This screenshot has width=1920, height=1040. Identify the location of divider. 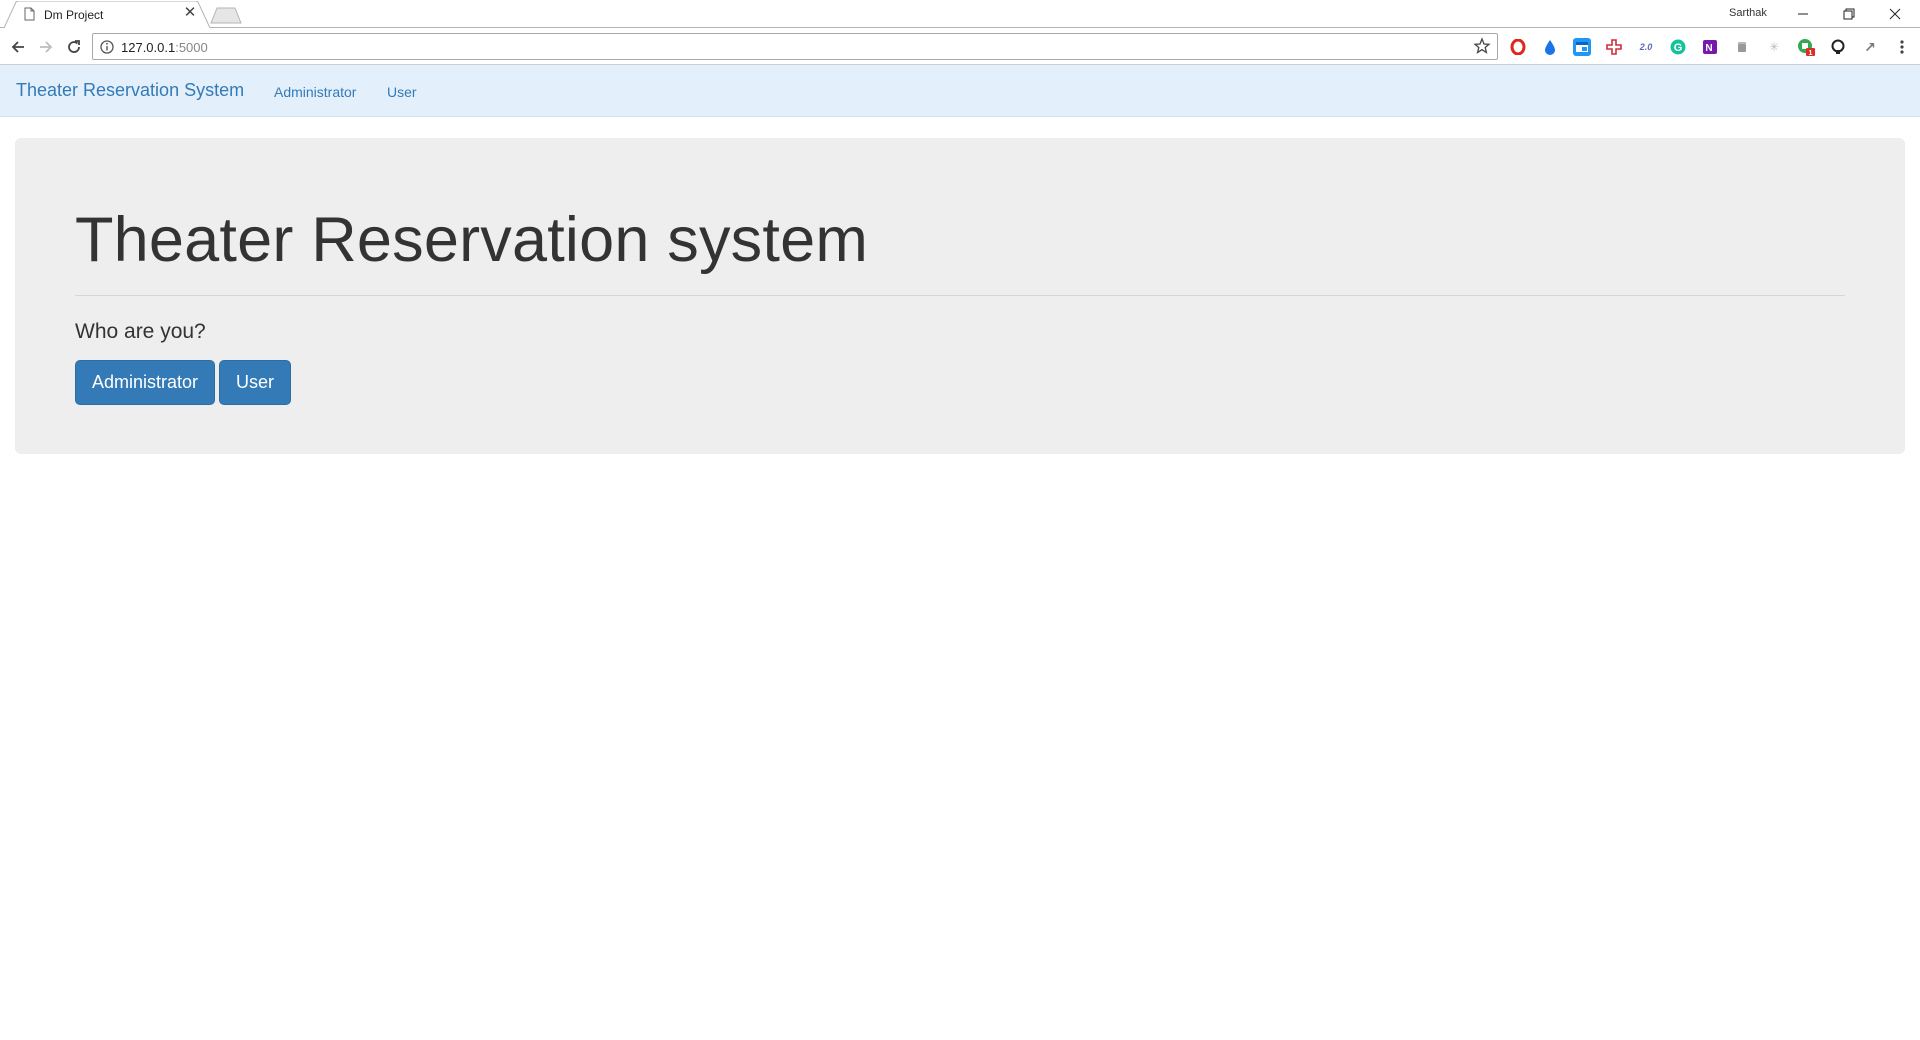
(960, 295).